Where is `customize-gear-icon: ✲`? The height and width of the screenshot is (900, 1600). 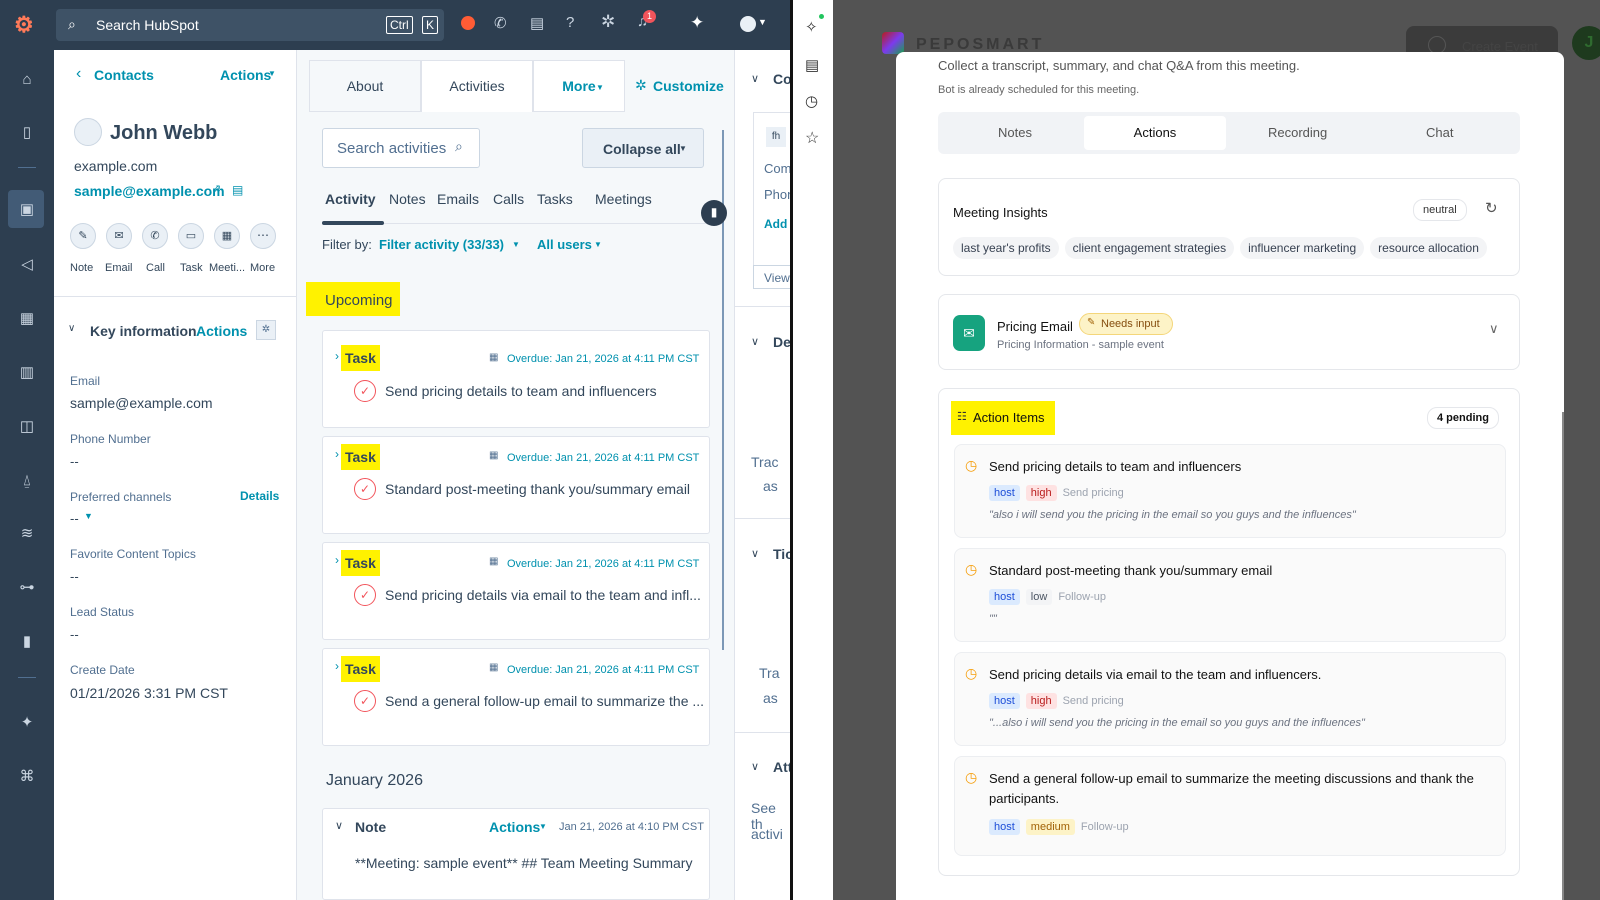
customize-gear-icon: ✲ is located at coordinates (641, 85).